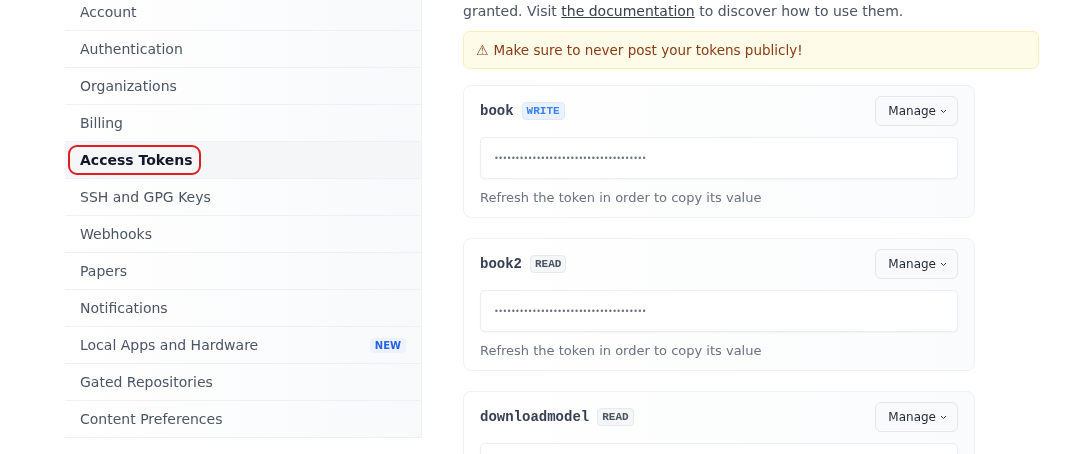  I want to click on sidebar-item: SSH and GPG Keys, so click(243, 197).